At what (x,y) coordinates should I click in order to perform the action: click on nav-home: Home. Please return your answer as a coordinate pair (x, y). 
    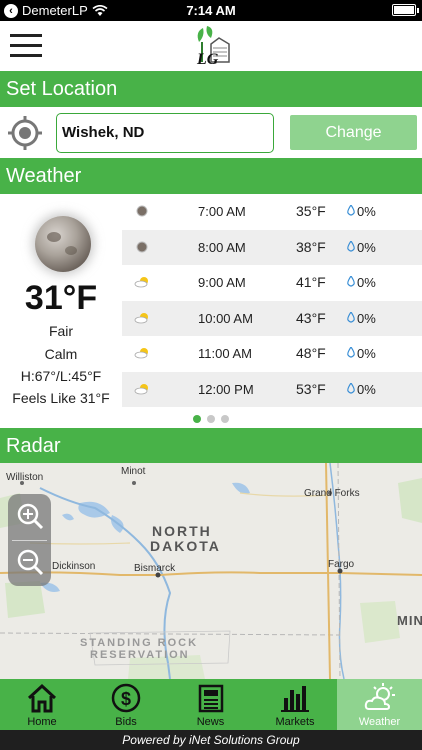
    Looking at the image, I should click on (42, 704).